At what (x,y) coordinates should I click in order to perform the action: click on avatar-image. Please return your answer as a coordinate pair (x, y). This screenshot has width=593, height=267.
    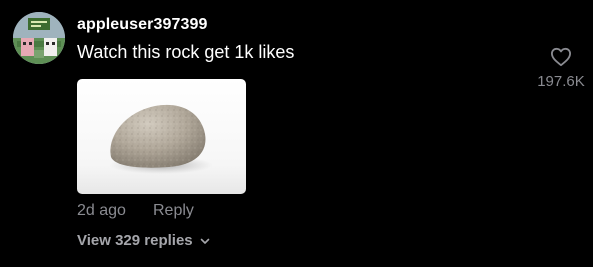
    Looking at the image, I should click on (39, 38).